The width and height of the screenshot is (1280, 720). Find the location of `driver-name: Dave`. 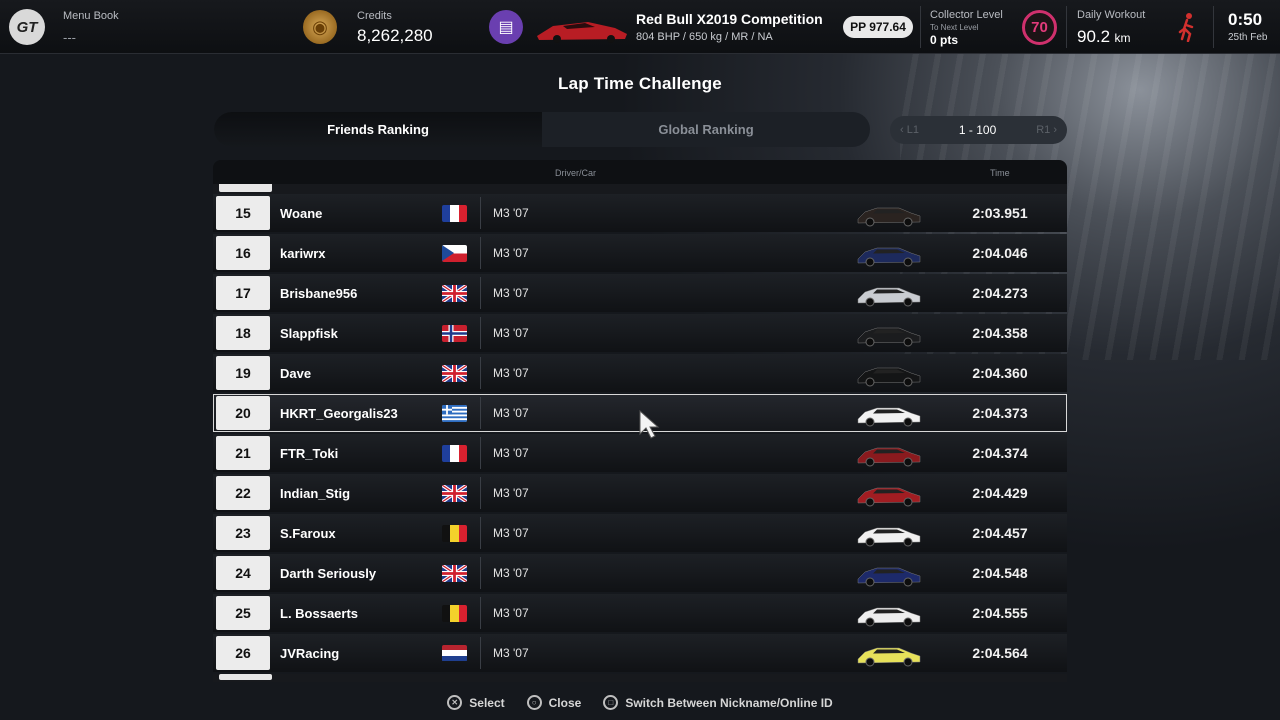

driver-name: Dave is located at coordinates (296, 373).